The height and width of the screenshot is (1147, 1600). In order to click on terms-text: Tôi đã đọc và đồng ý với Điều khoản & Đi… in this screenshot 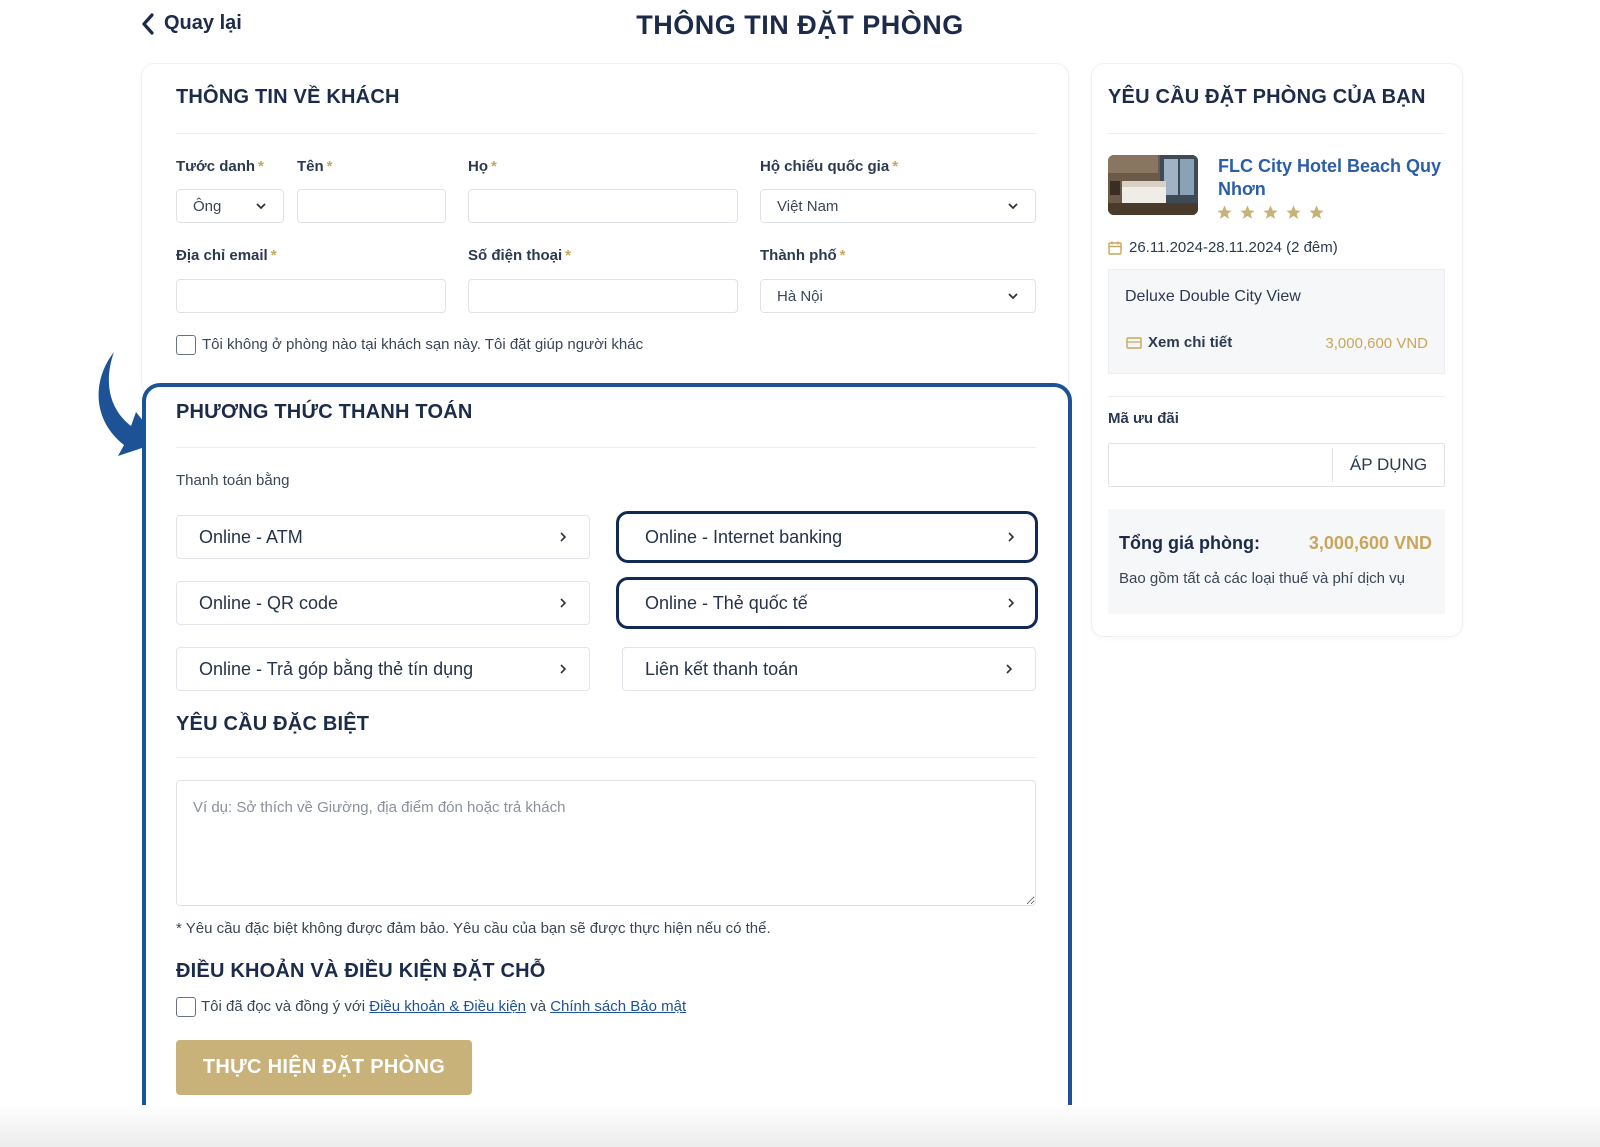, I will do `click(443, 1006)`.